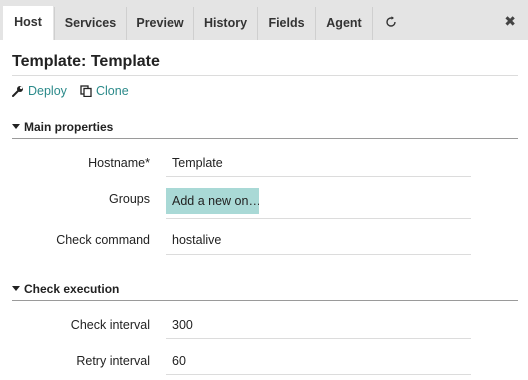 The height and width of the screenshot is (380, 528). Describe the element at coordinates (113, 361) in the screenshot. I see `retry-interval-label: Retry interval` at that location.